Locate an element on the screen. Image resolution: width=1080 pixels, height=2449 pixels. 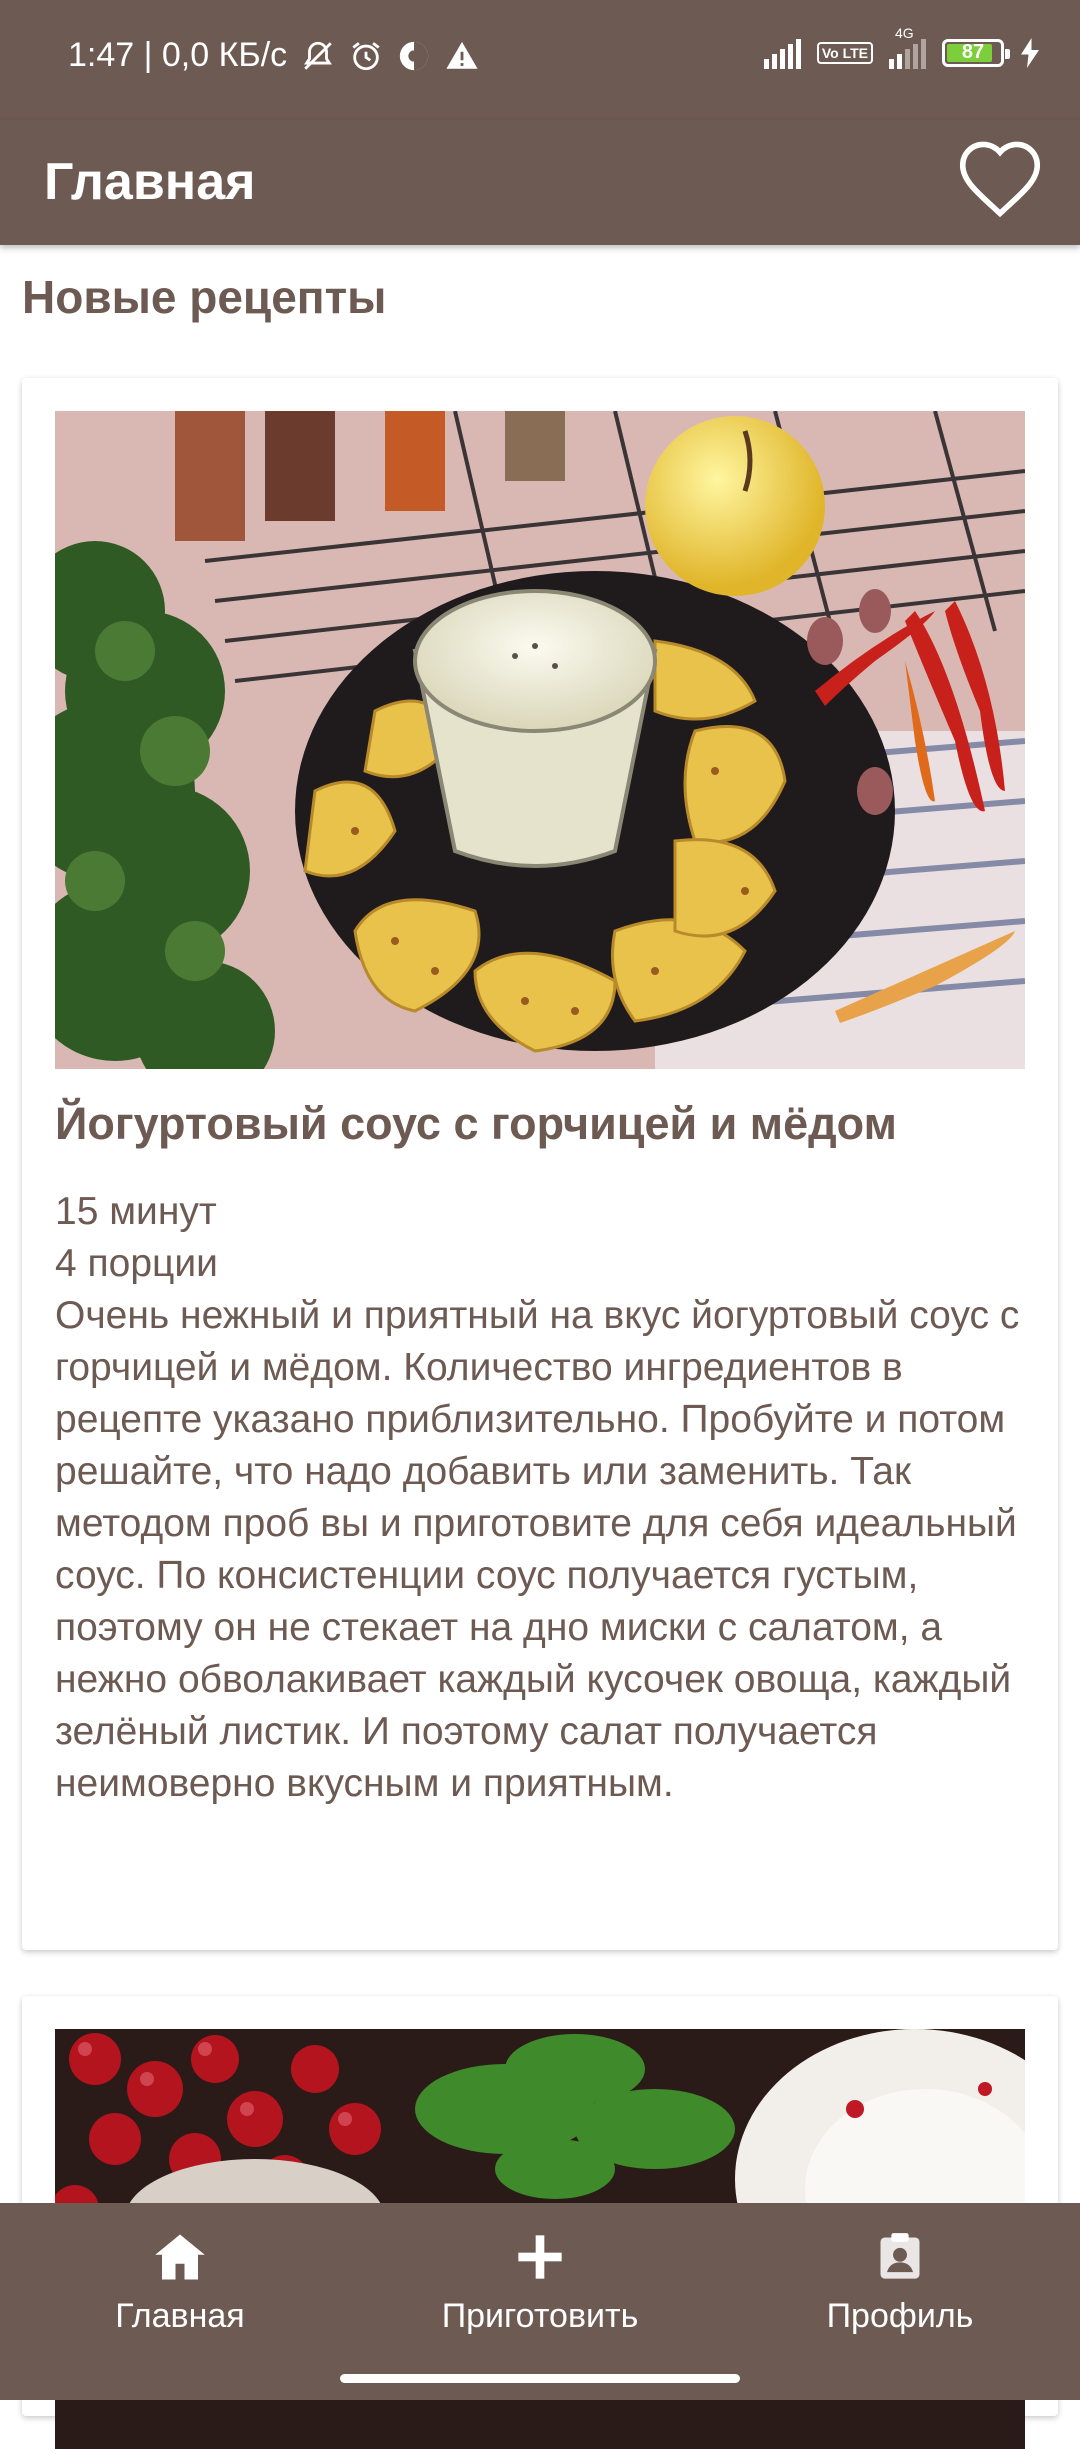
nav-cook: Приготовить is located at coordinates (540, 2301).